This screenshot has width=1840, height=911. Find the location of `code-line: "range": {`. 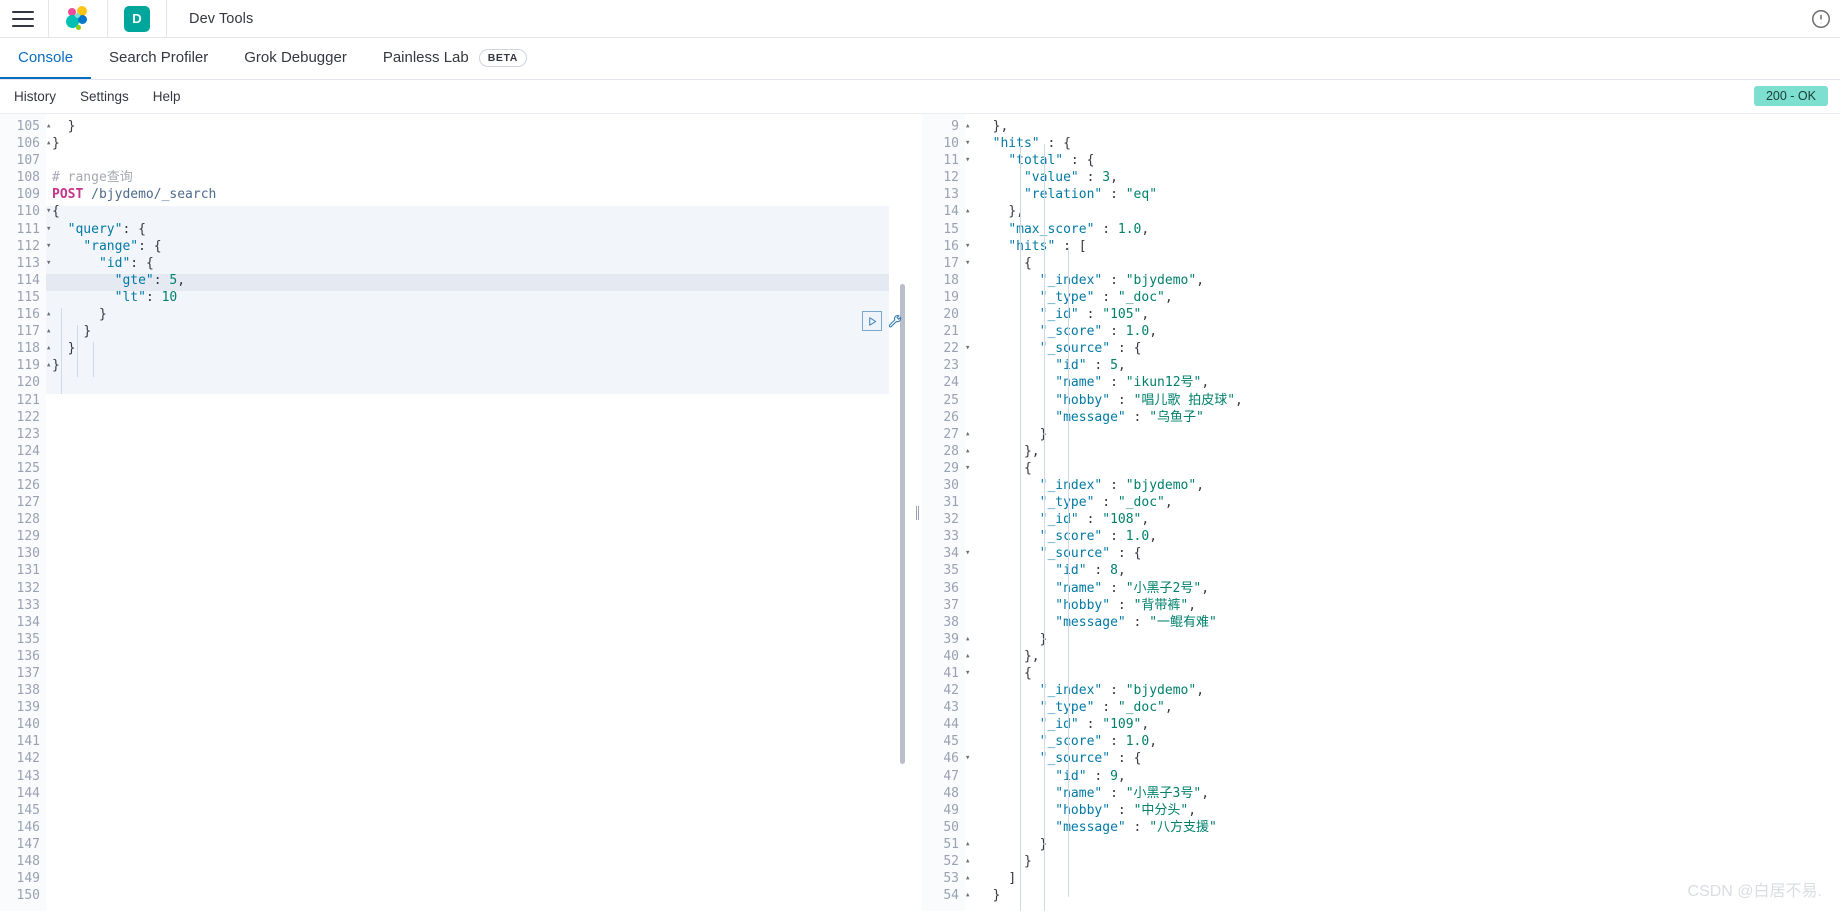

code-line: "range": { is located at coordinates (483, 246).